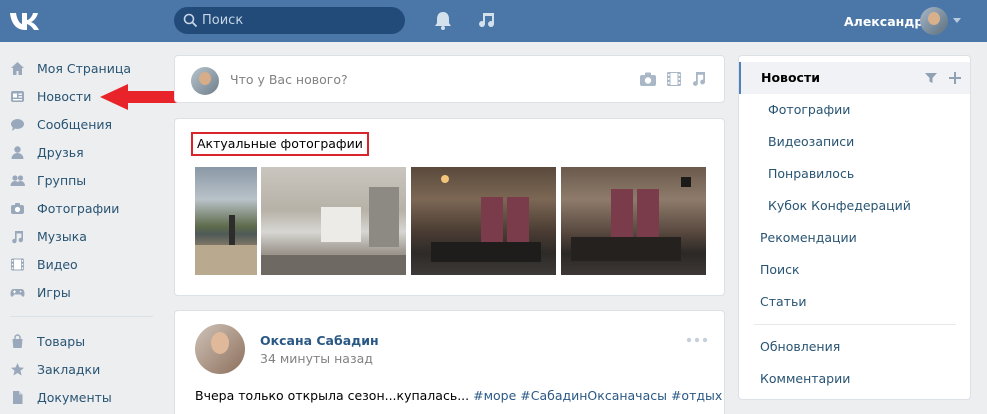  I want to click on post-composer: Что у Вас нового?, so click(449, 79).